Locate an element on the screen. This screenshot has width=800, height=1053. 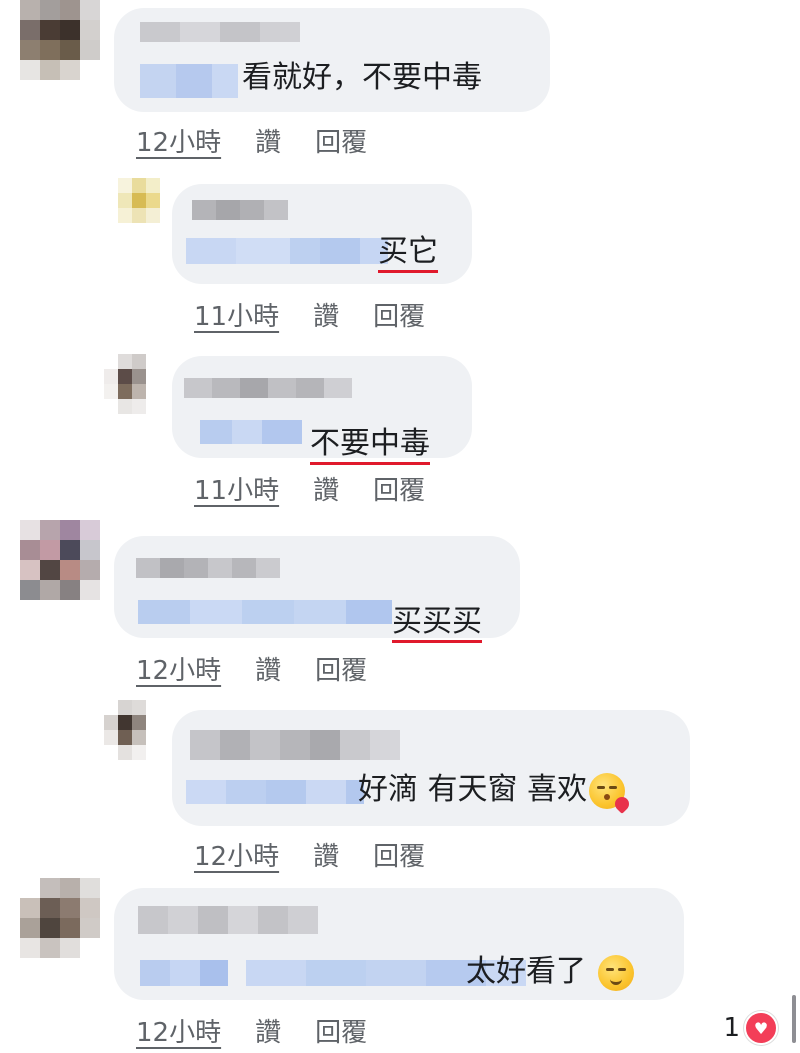
relieved-face-emoji is located at coordinates (615, 972).